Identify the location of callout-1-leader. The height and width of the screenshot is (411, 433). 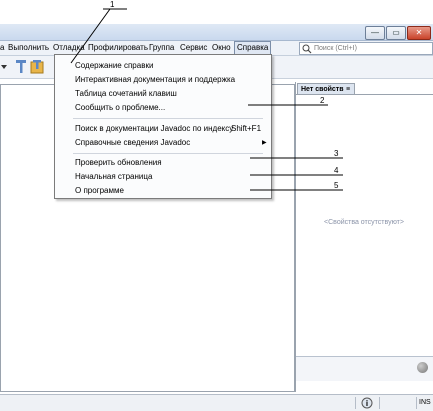
(90, 36).